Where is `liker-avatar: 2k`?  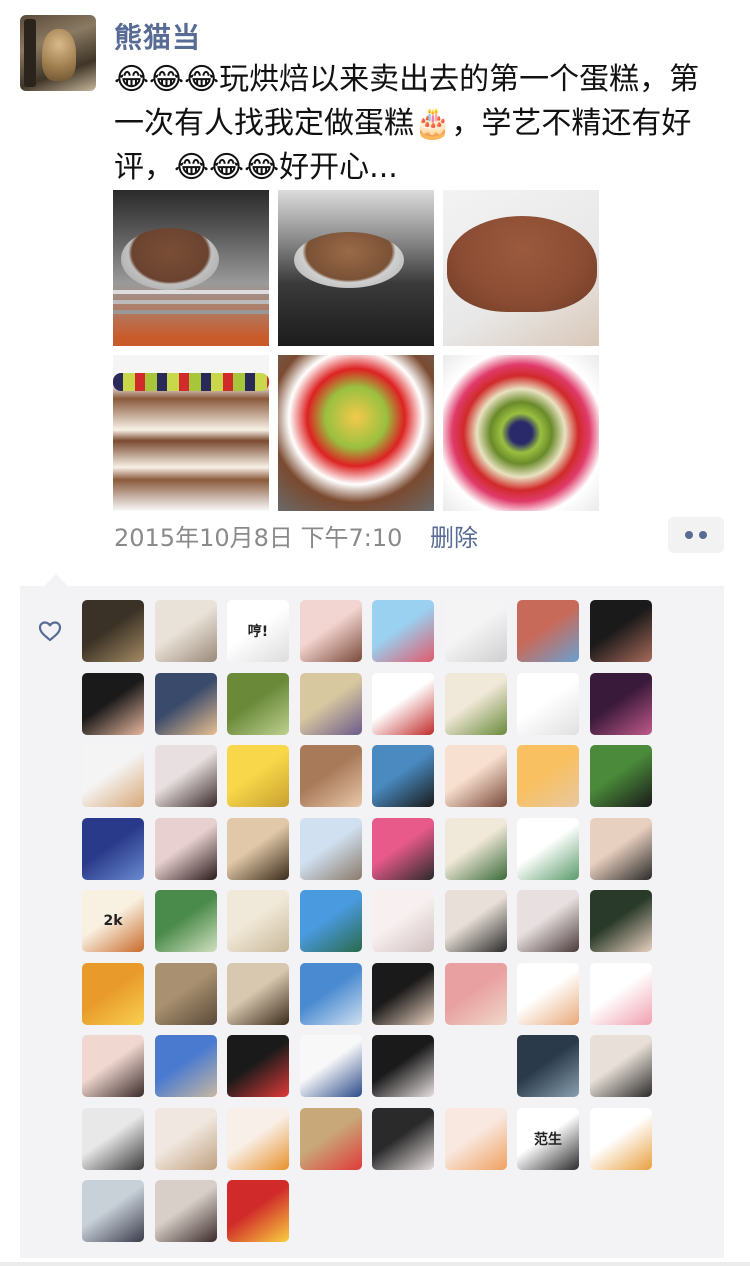 liker-avatar: 2k is located at coordinates (113, 921).